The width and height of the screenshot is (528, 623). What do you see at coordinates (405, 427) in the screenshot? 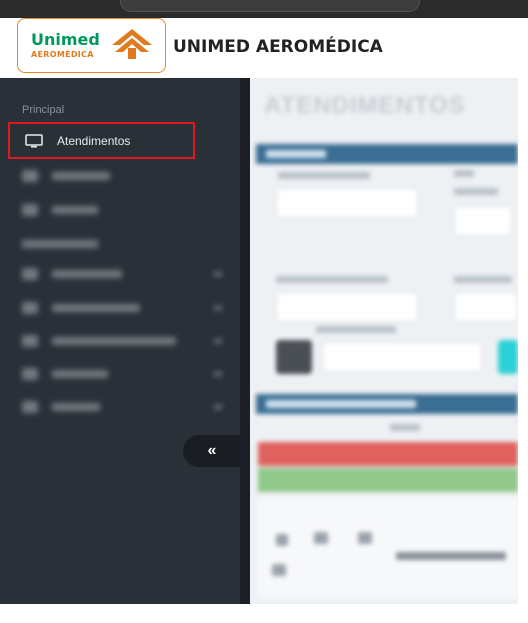
I see `column-header` at bounding box center [405, 427].